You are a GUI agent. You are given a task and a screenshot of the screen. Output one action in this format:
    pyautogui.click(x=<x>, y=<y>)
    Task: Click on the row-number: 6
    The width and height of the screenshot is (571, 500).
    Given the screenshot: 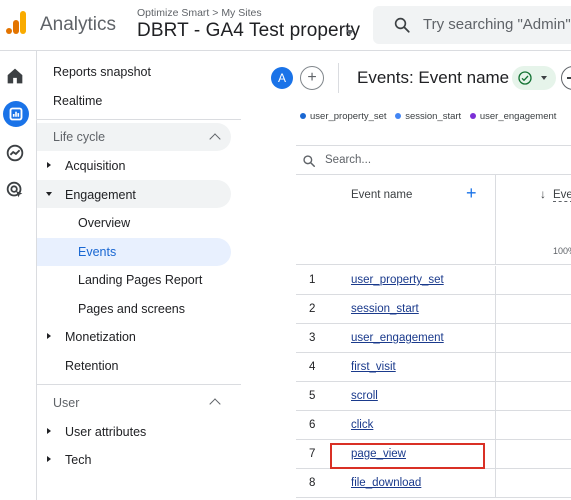 What is the action you would take?
    pyautogui.click(x=312, y=425)
    